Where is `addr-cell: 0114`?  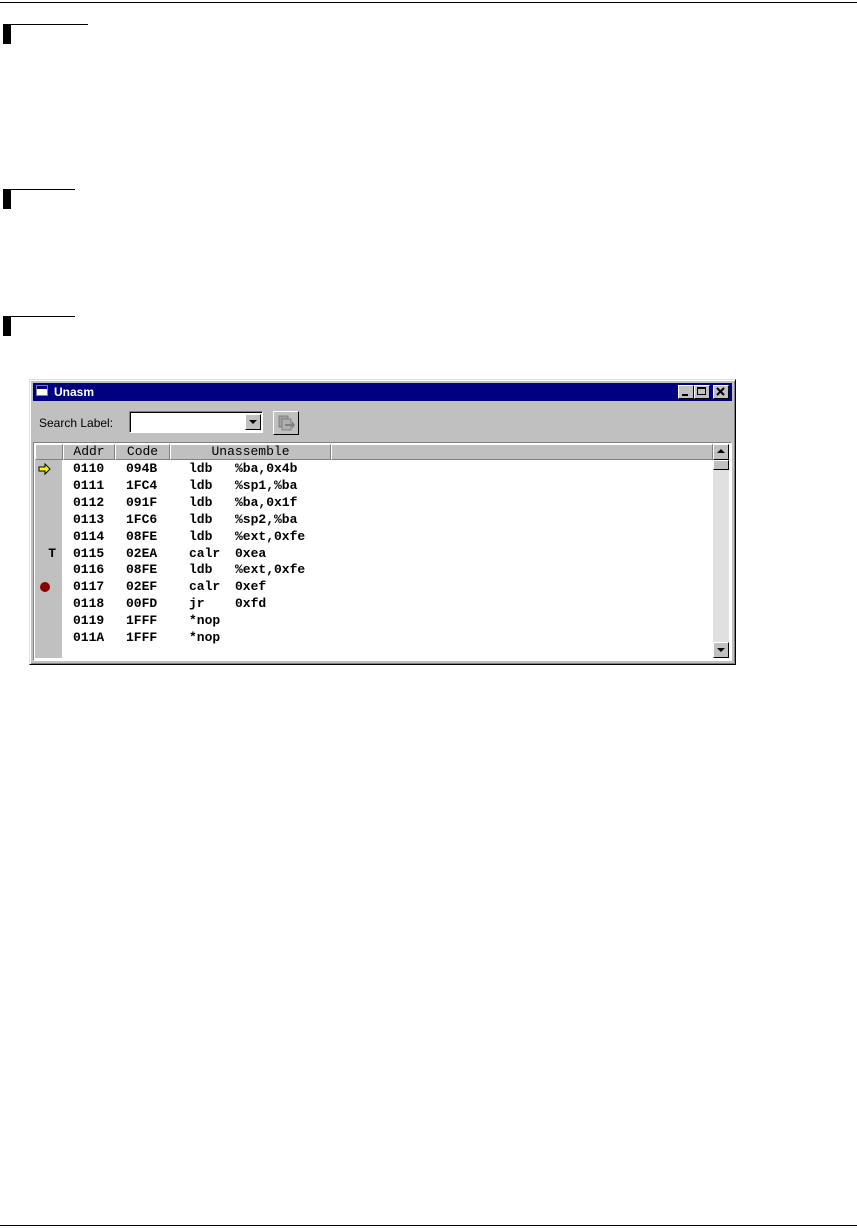
addr-cell: 0114 is located at coordinates (89, 536).